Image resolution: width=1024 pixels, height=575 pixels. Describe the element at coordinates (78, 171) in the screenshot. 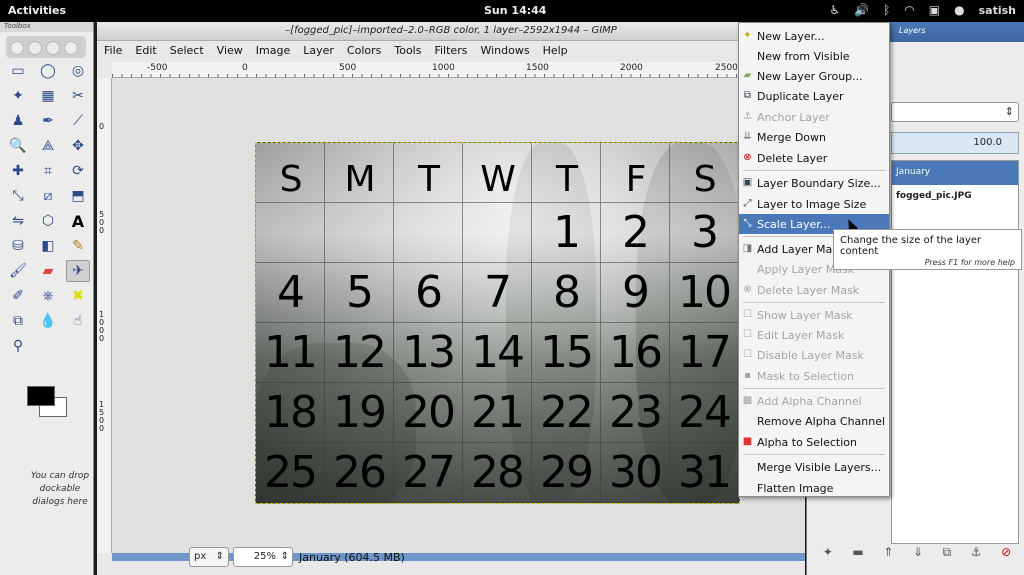

I see `rotate-icon: ⟳` at that location.